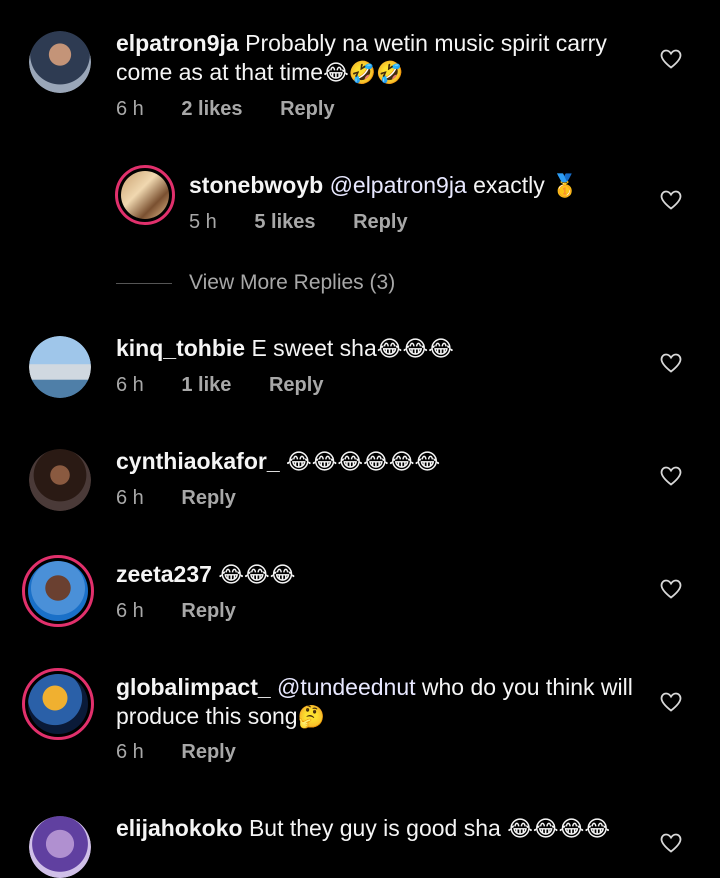 The image size is (720, 878). What do you see at coordinates (177, 43) in the screenshot?
I see `username: elpatron9ja` at bounding box center [177, 43].